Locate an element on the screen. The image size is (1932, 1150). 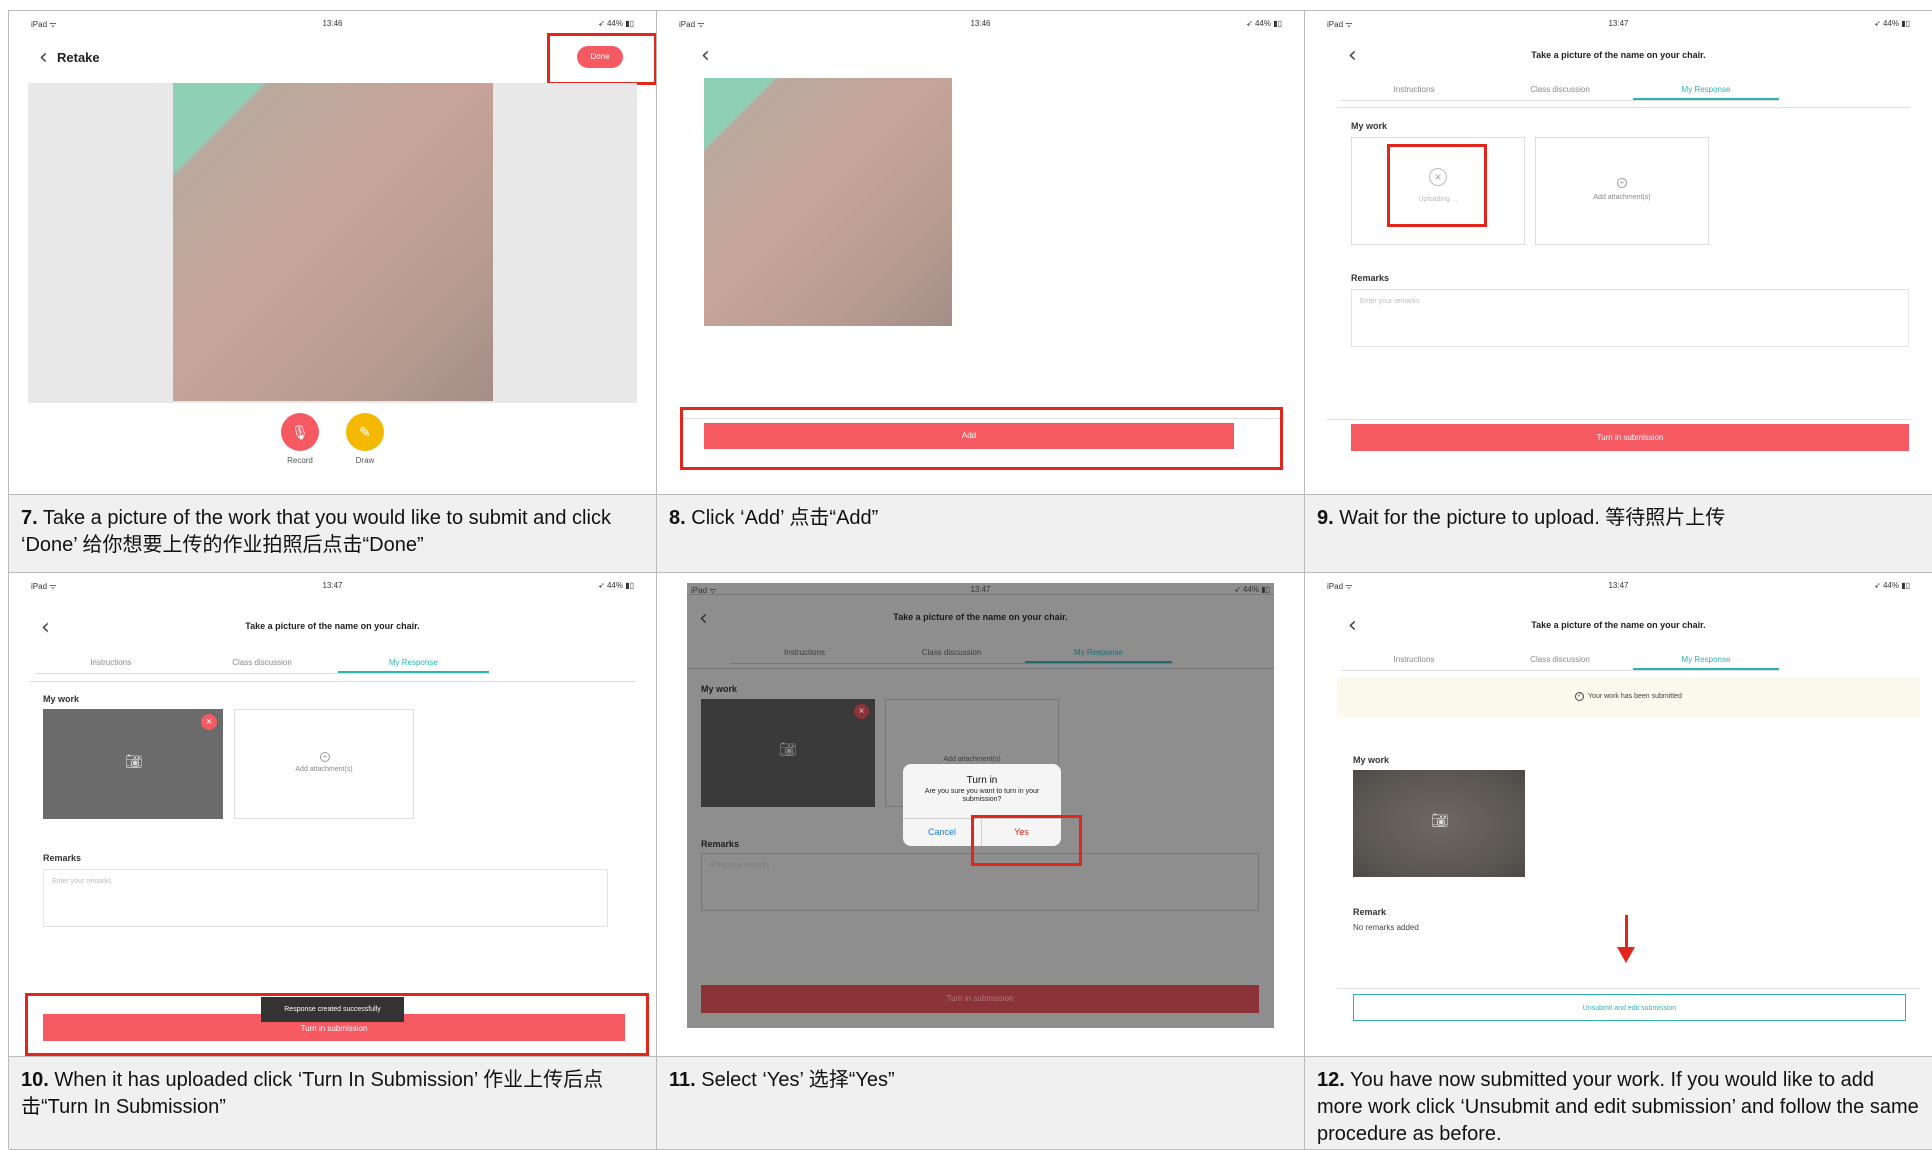
draw-label: Draw is located at coordinates (365, 460).